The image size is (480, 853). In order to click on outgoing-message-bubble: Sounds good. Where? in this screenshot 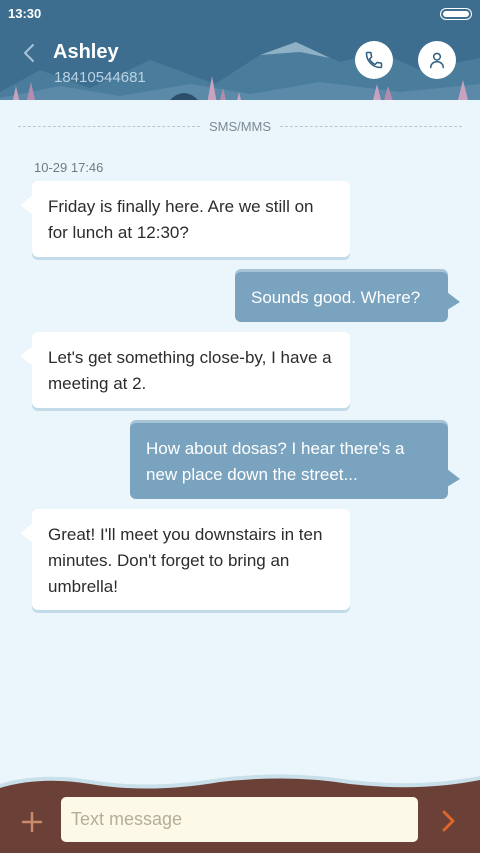, I will do `click(347, 297)`.